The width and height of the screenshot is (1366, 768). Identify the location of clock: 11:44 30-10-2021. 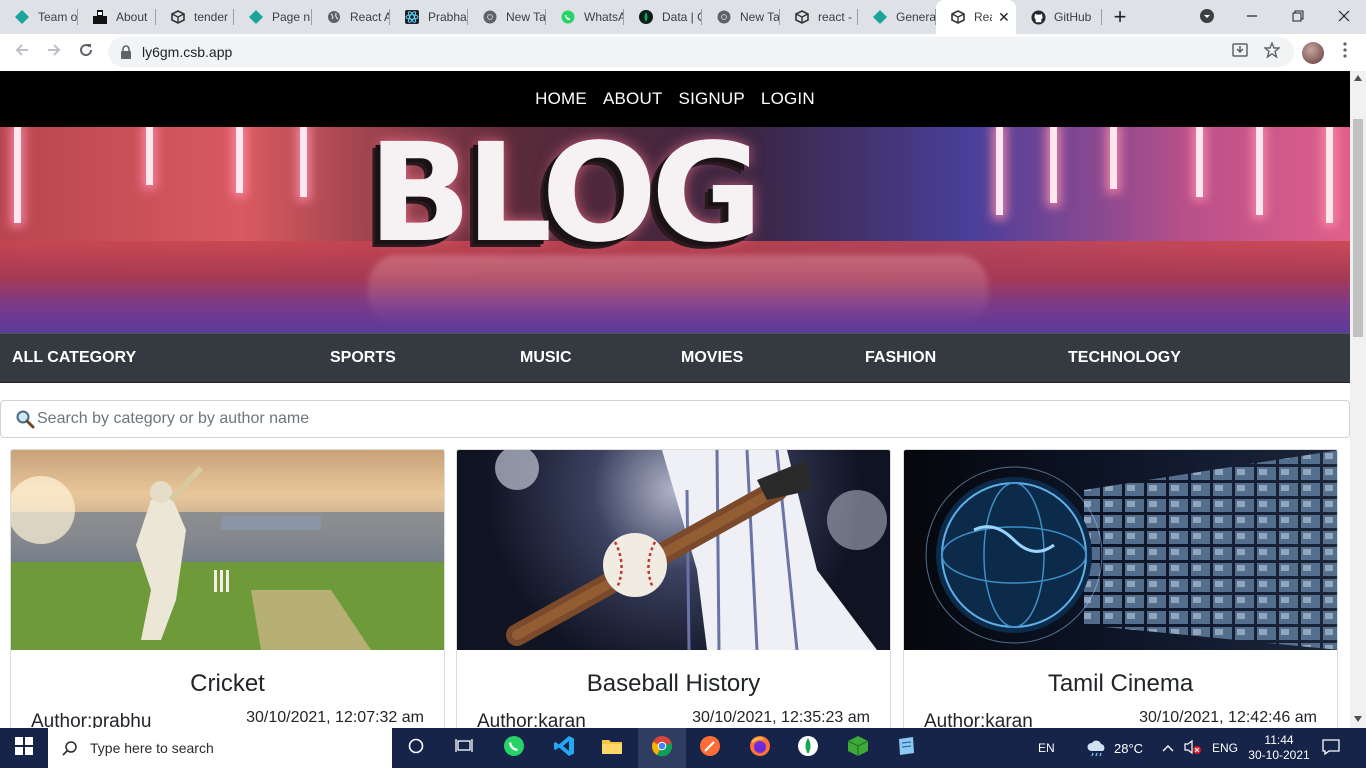
(1279, 748).